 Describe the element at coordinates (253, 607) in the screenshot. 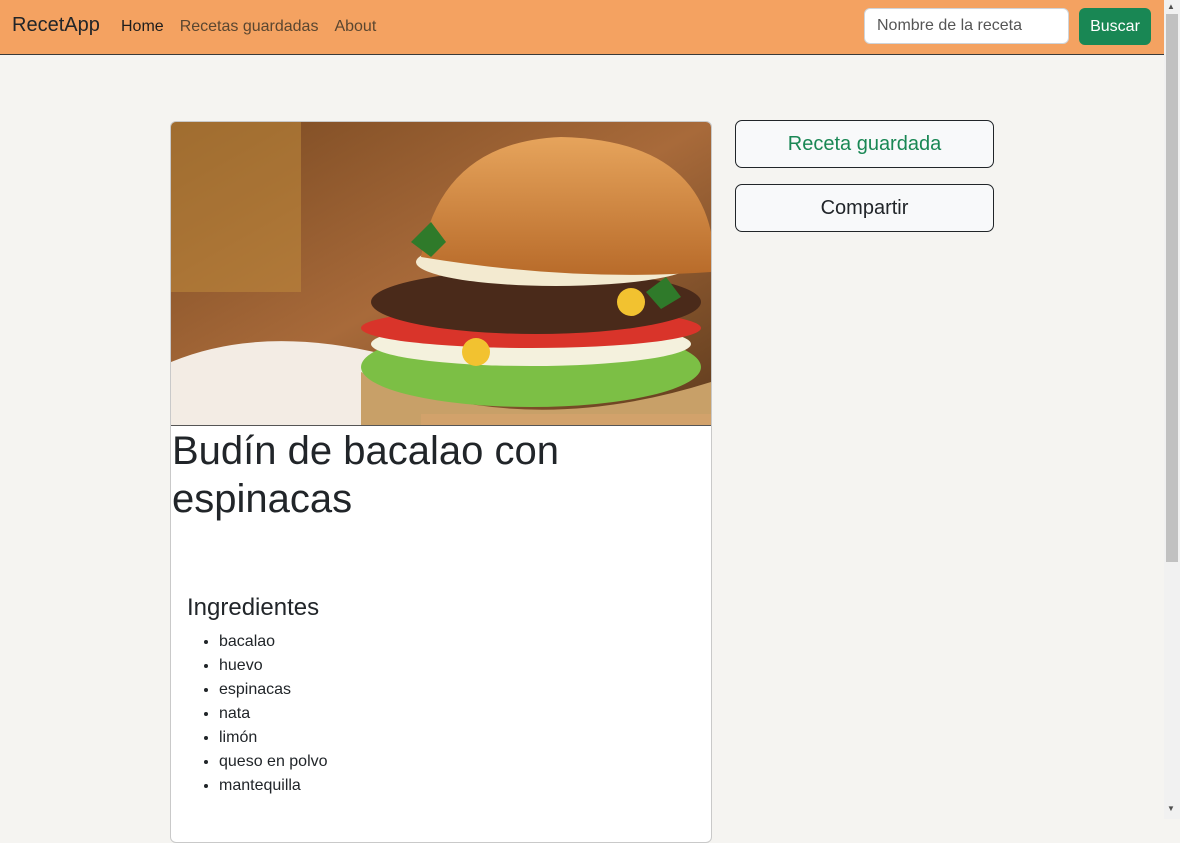

I see `ingredients-heading: Ingredientes` at that location.